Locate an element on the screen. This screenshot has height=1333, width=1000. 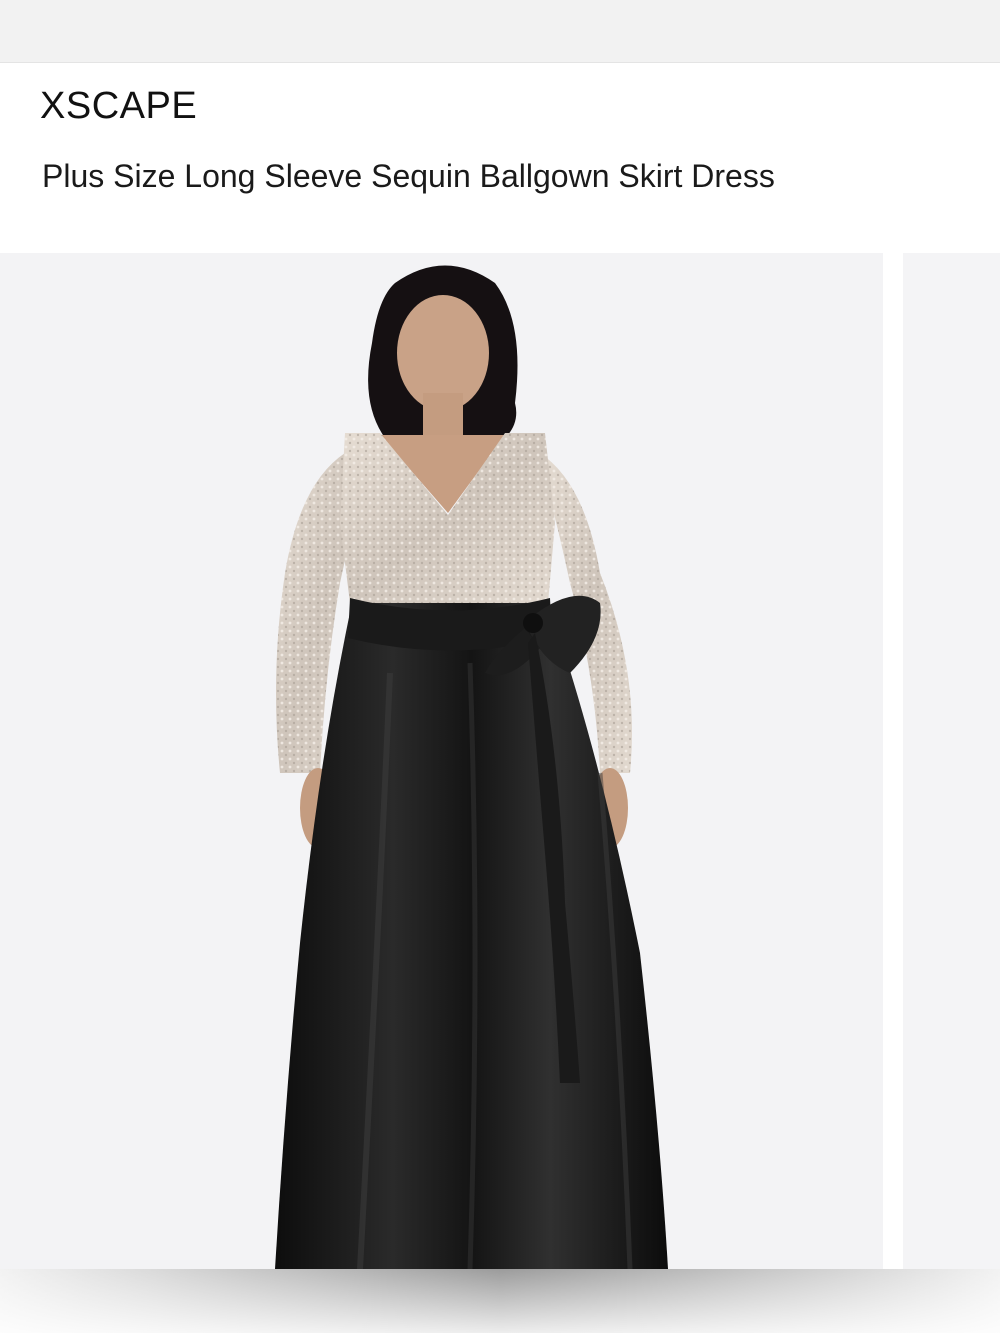
brand-name: XSCAPE is located at coordinates (118, 106).